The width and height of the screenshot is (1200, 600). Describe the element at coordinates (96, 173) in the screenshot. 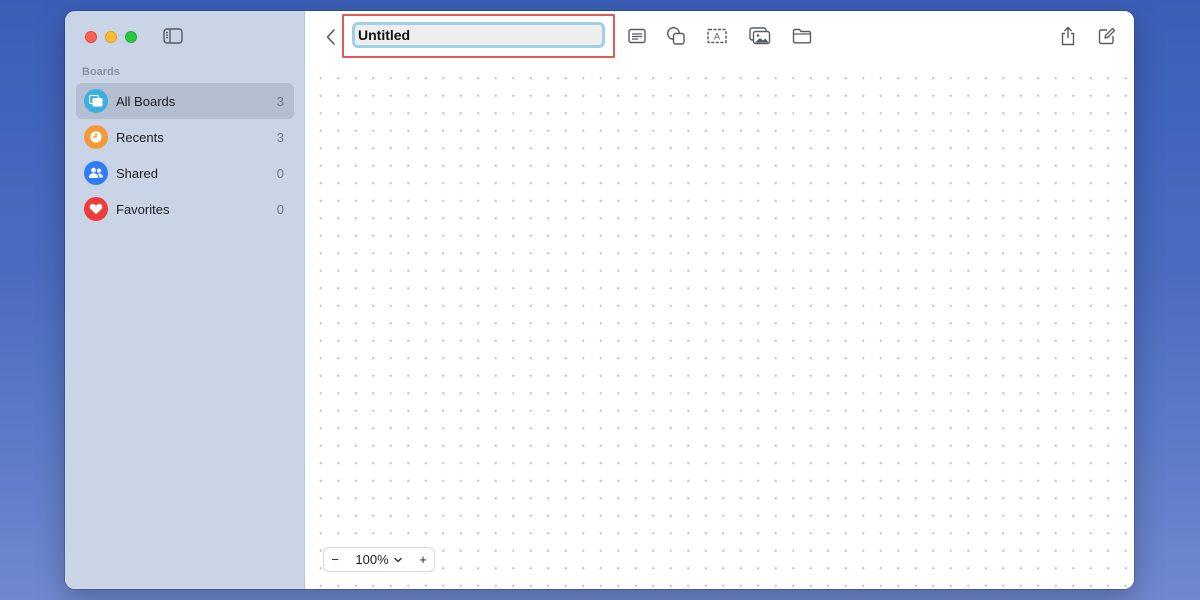

I see `people-icon` at that location.